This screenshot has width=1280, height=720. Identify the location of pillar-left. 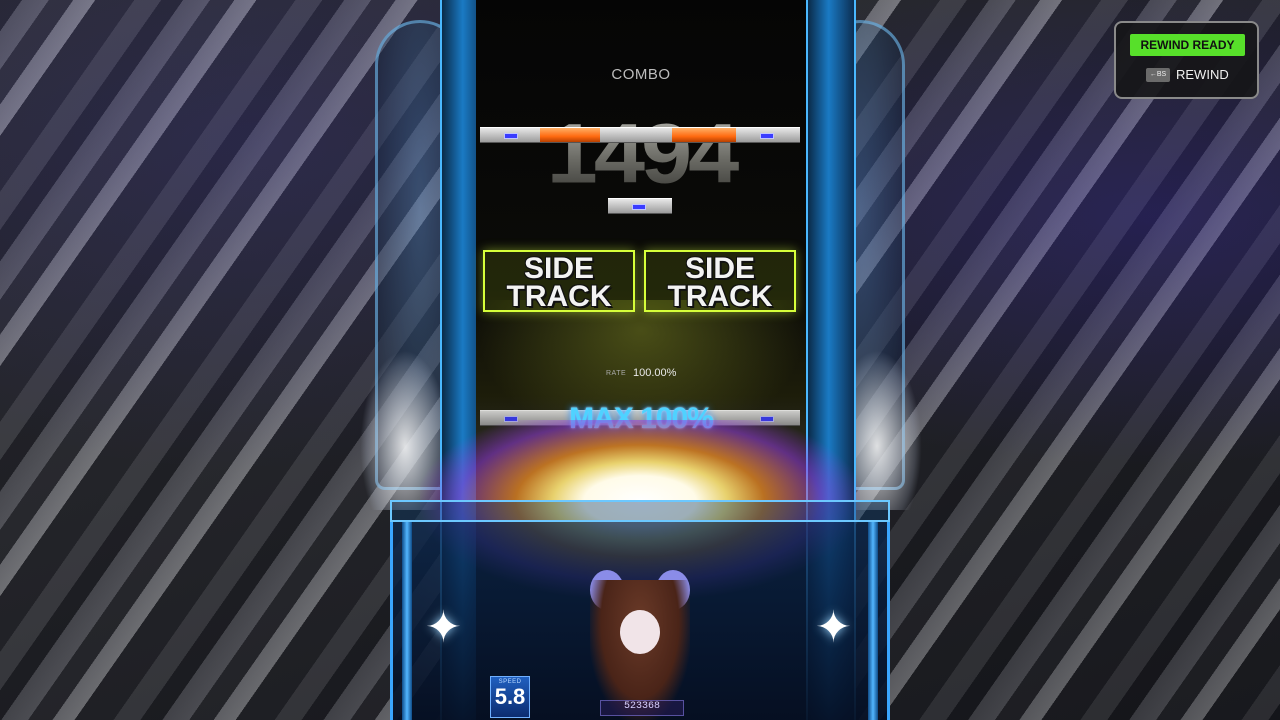
(407, 621).